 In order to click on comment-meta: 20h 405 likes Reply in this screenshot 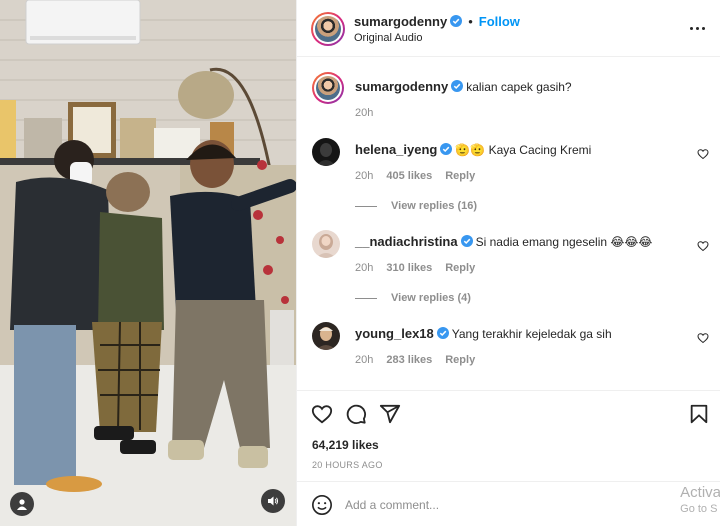, I will do `click(421, 176)`.